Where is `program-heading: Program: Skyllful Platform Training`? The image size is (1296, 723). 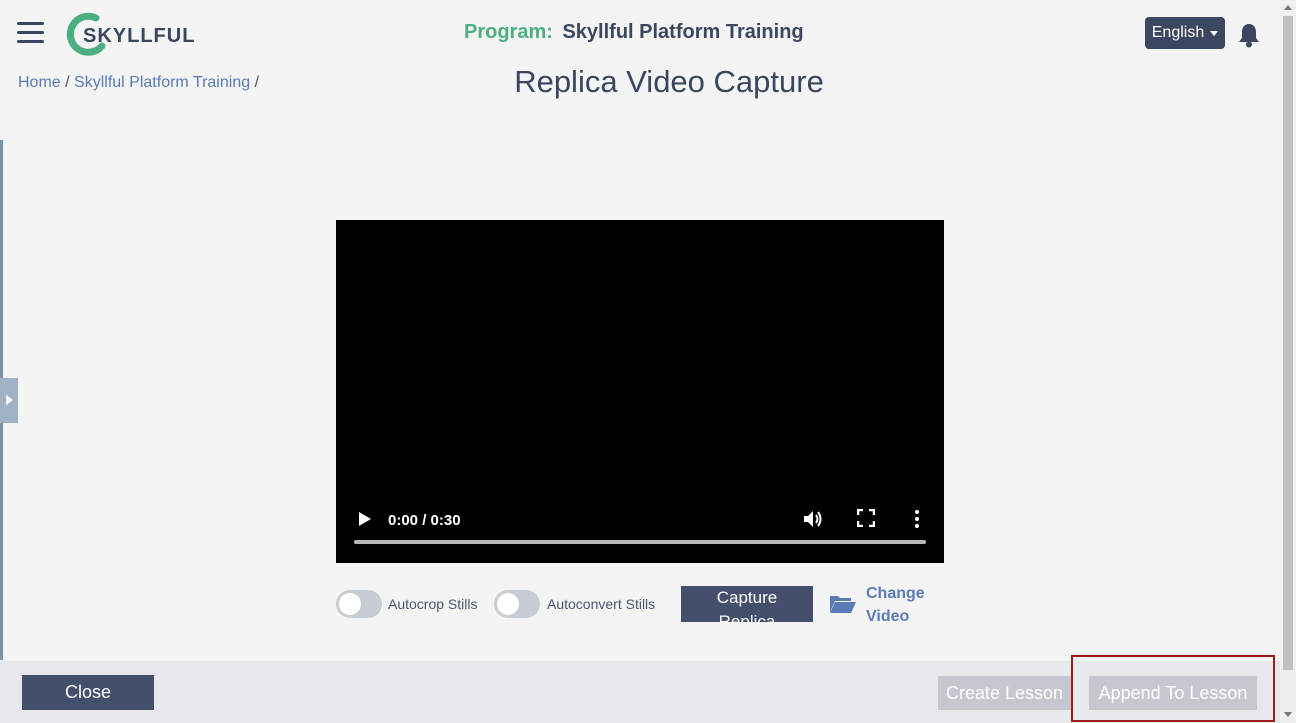 program-heading: Program: Skyllful Platform Training is located at coordinates (634, 32).